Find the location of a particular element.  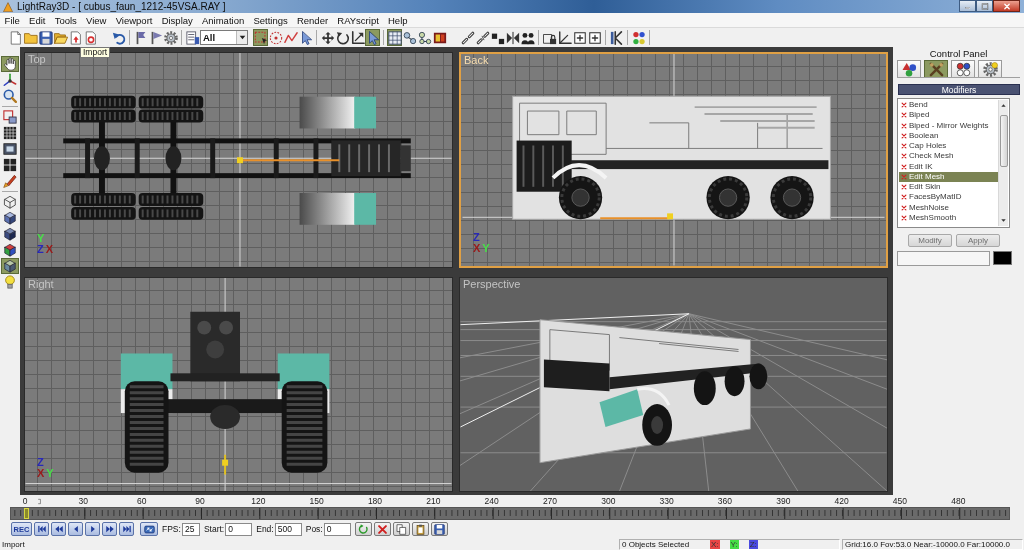

clipboard-icon is located at coordinates (420, 529).